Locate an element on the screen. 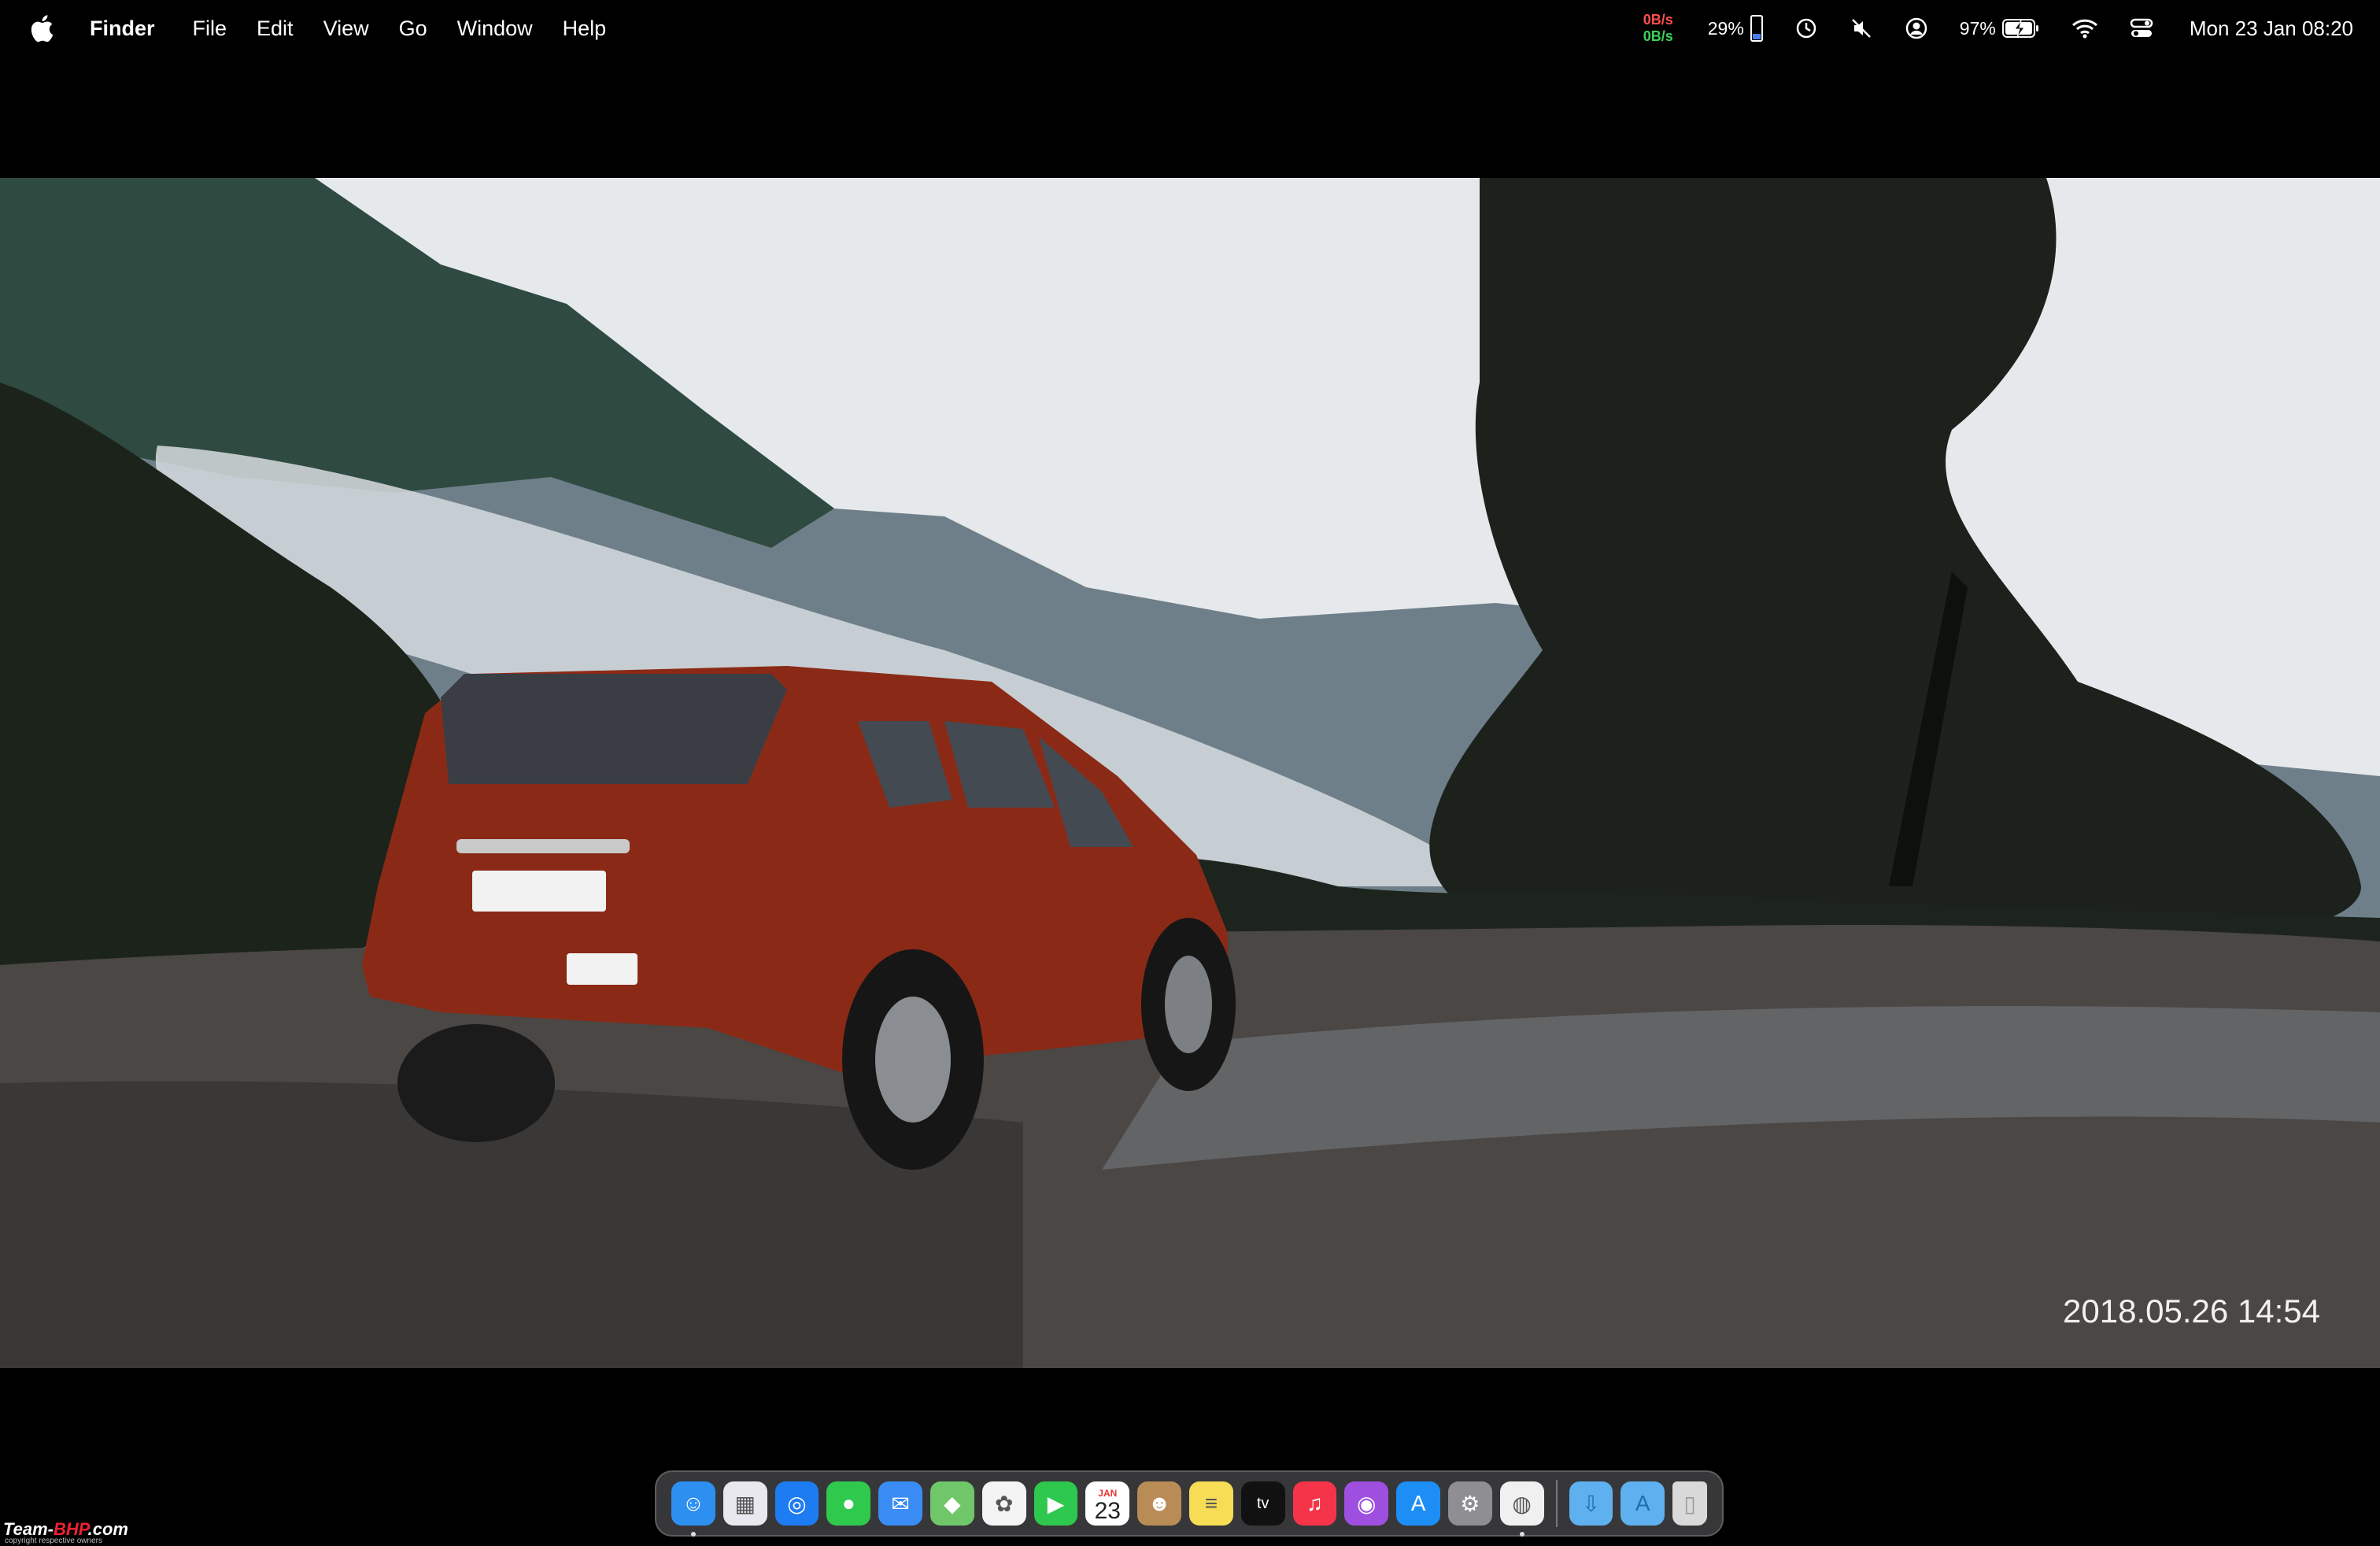 The width and height of the screenshot is (2380, 1546). messages-icon: ● is located at coordinates (848, 1503).